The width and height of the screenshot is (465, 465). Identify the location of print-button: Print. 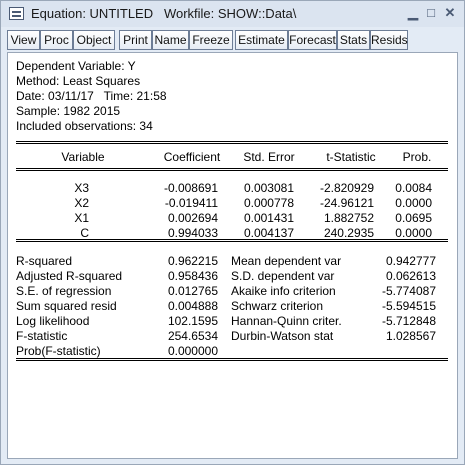
(135, 40).